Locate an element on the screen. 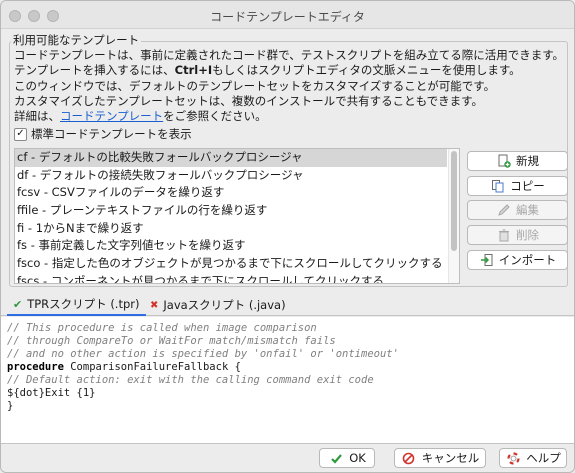 This screenshot has width=575, height=473. script-type-tabs: ✔ TPRスクリプト (.tpr) ✖ Javaスクリプト (.java) is located at coordinates (287, 305).